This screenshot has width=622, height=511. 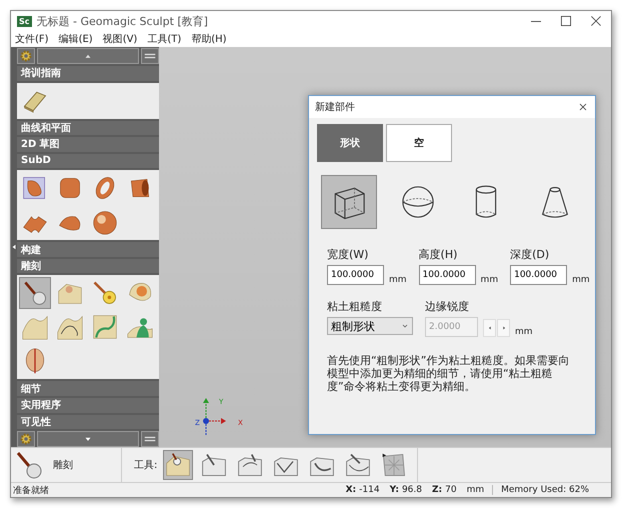 What do you see at coordinates (351, 490) in the screenshot?
I see `coordinate-label: X:` at bounding box center [351, 490].